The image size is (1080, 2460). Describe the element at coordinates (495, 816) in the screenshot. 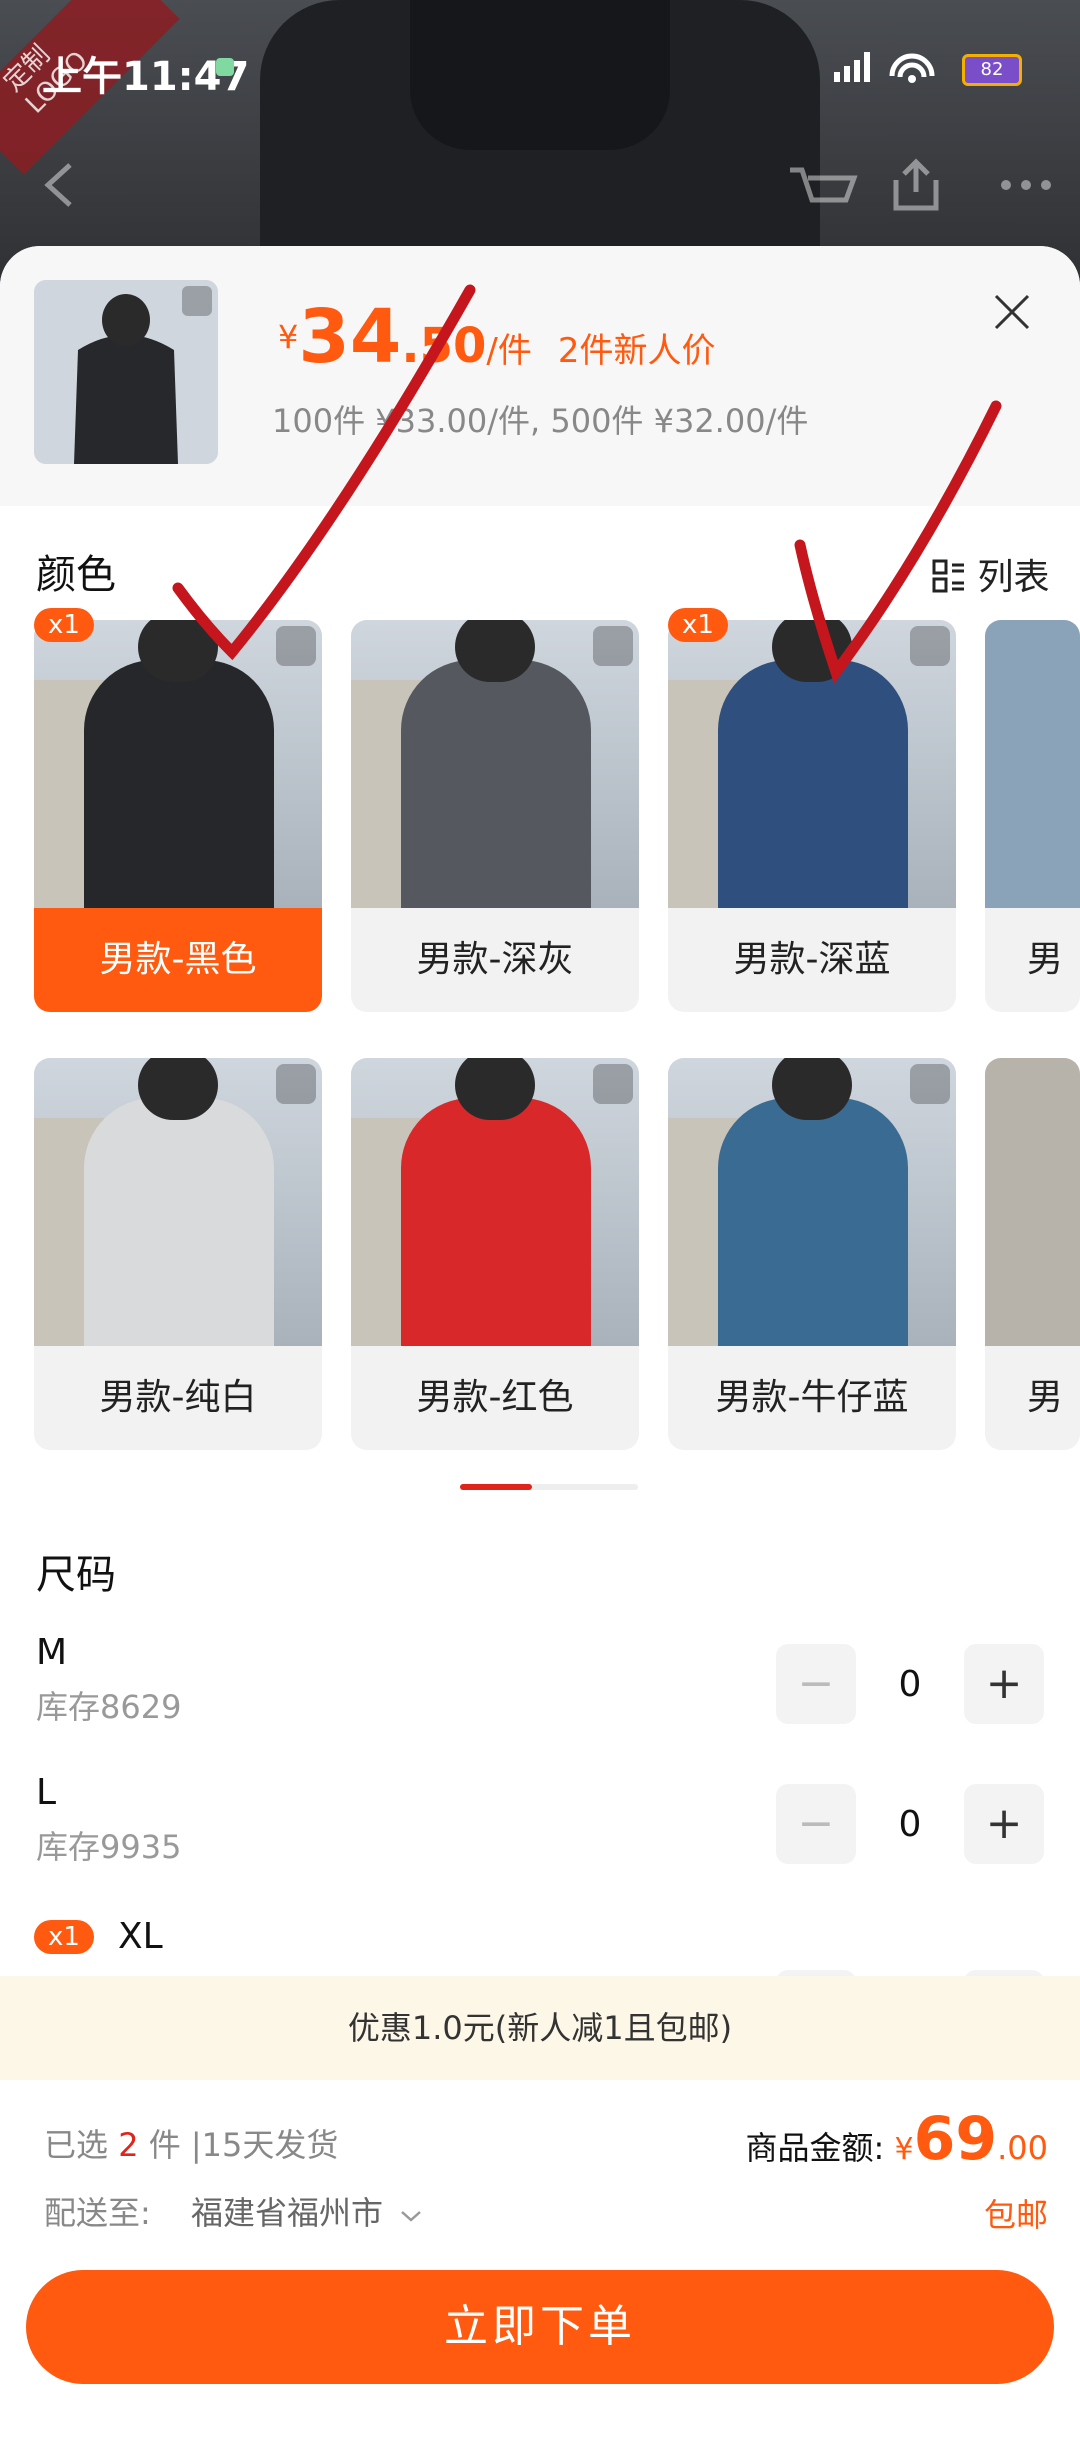

I see `color-option-dark-gray: 男款-深灰` at that location.